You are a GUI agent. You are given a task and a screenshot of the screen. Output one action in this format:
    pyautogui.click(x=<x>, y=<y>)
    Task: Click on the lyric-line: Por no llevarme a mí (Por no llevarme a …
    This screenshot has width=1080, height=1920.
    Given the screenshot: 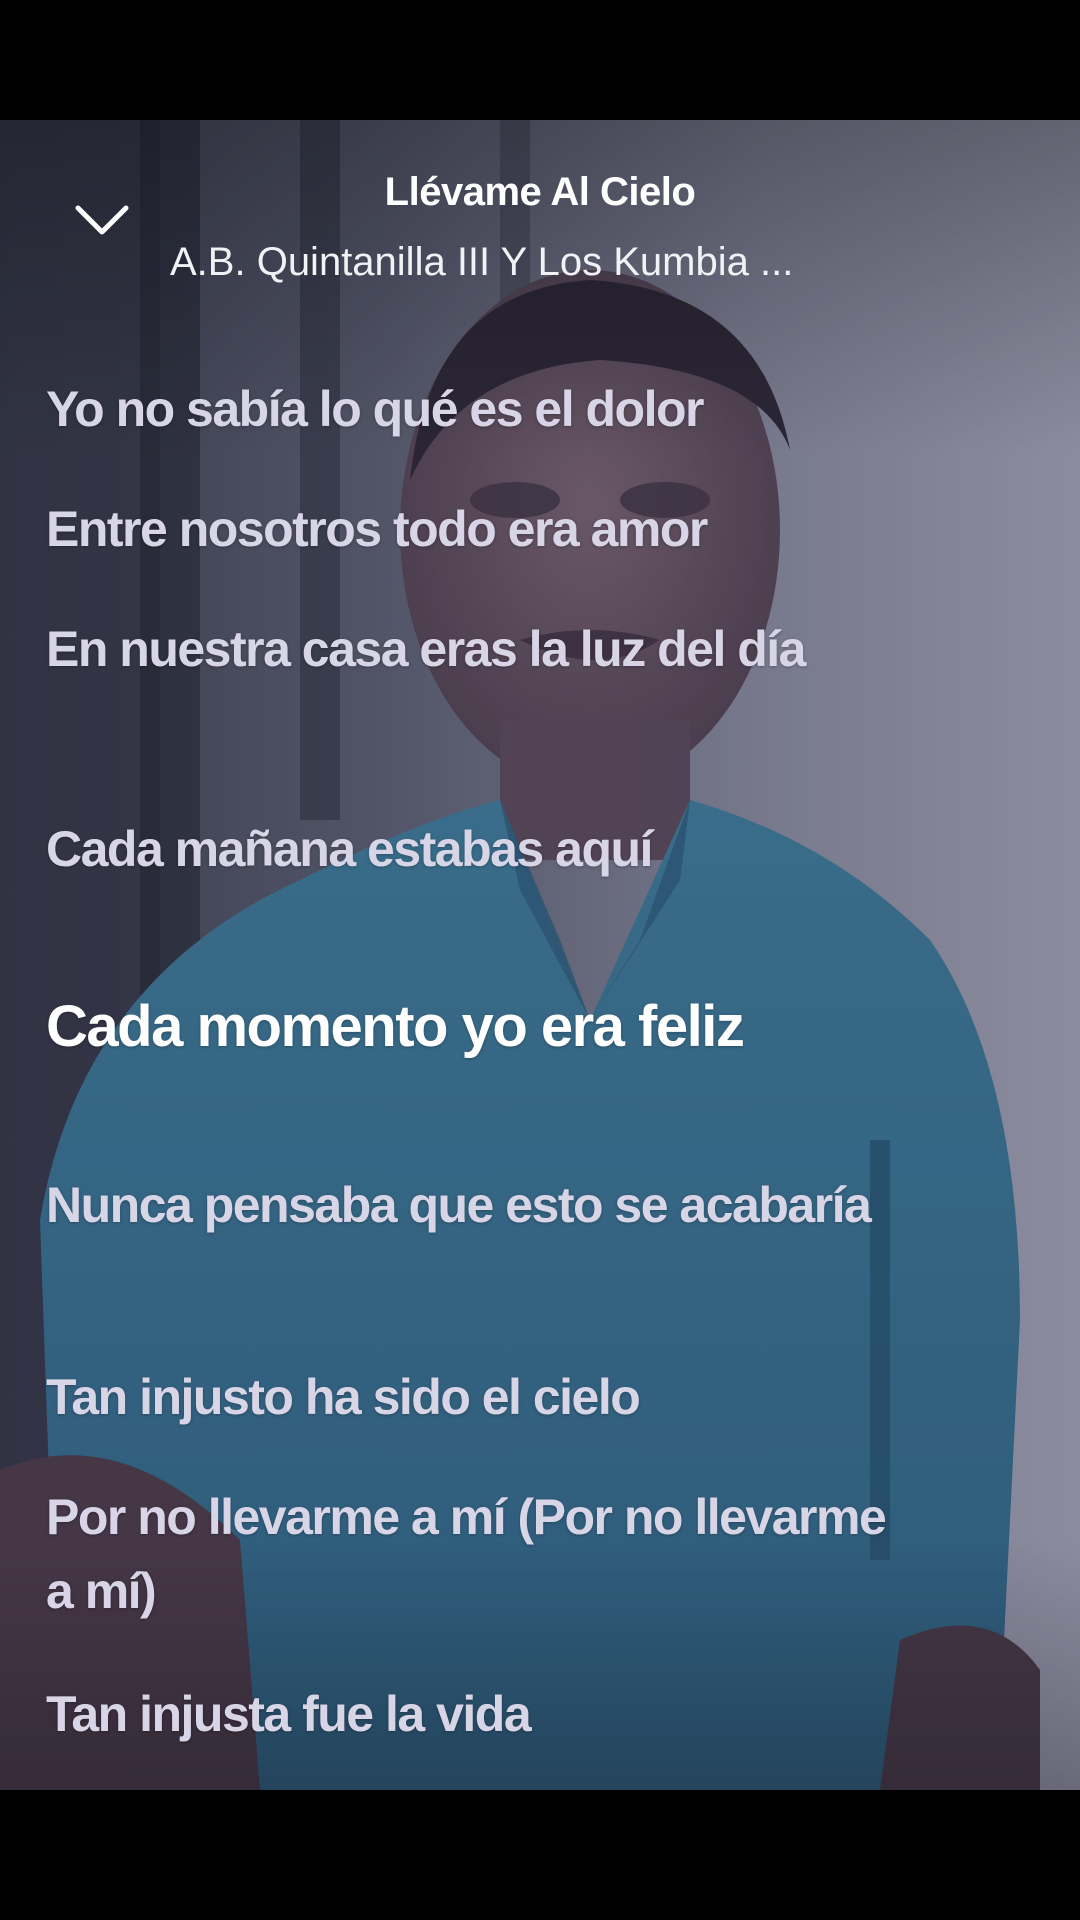 What is the action you would take?
    pyautogui.click(x=476, y=1554)
    